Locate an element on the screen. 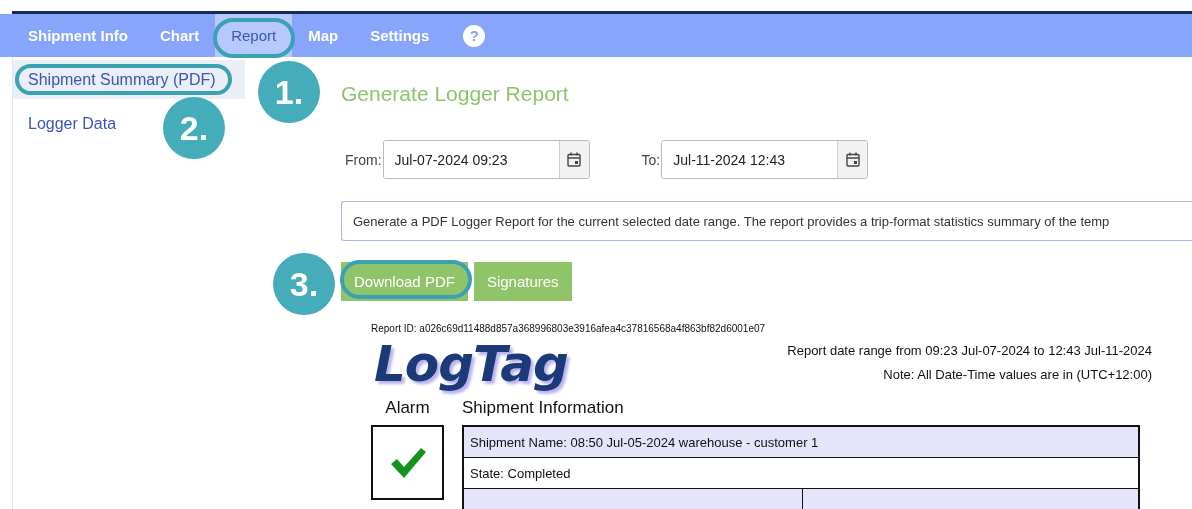 The image size is (1192, 509). step-callout: 2. is located at coordinates (194, 128).